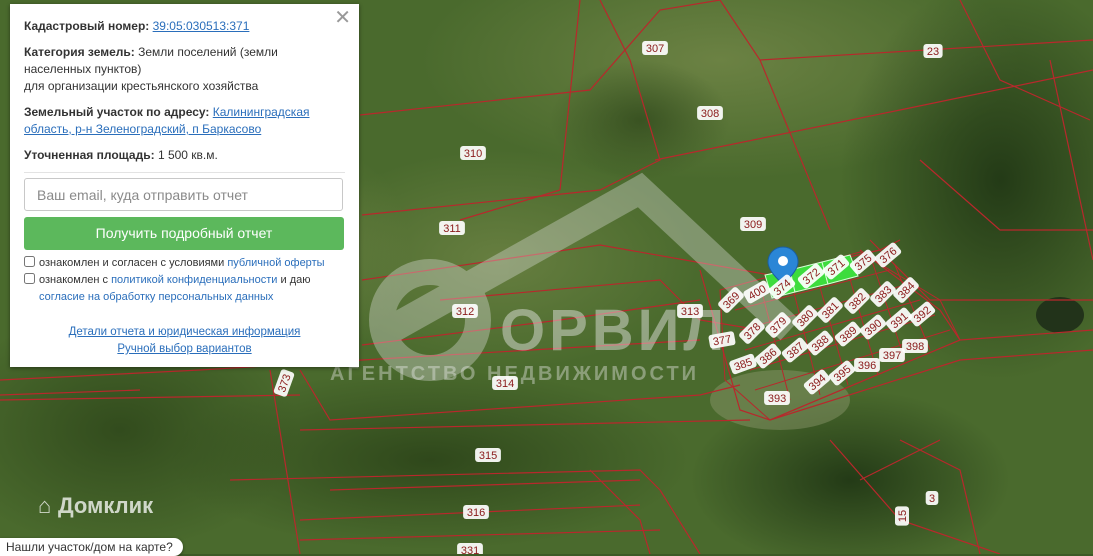  I want to click on domklik-logo: ⌂ Домклик, so click(95, 506).